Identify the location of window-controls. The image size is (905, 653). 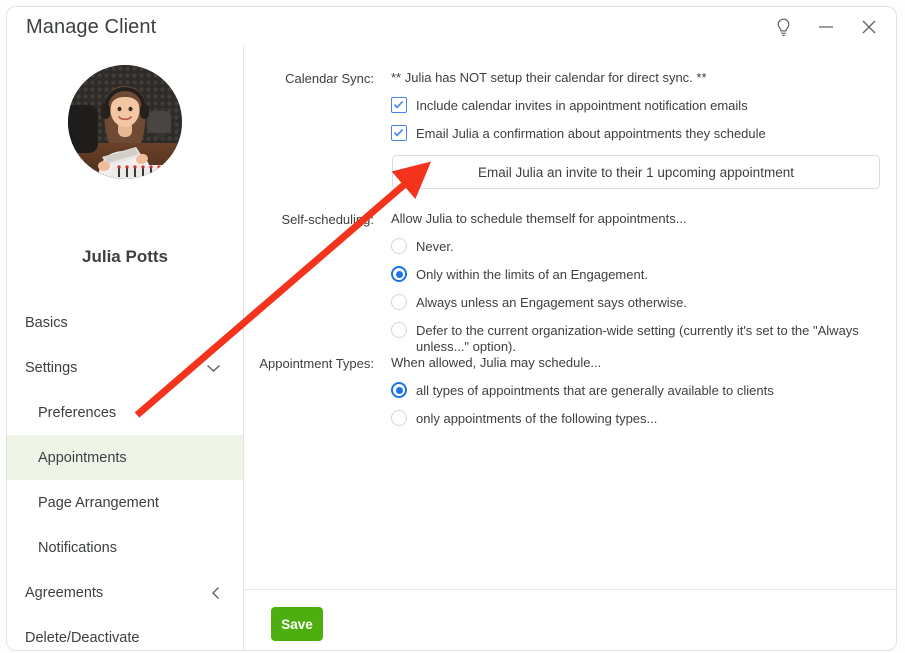
(826, 27).